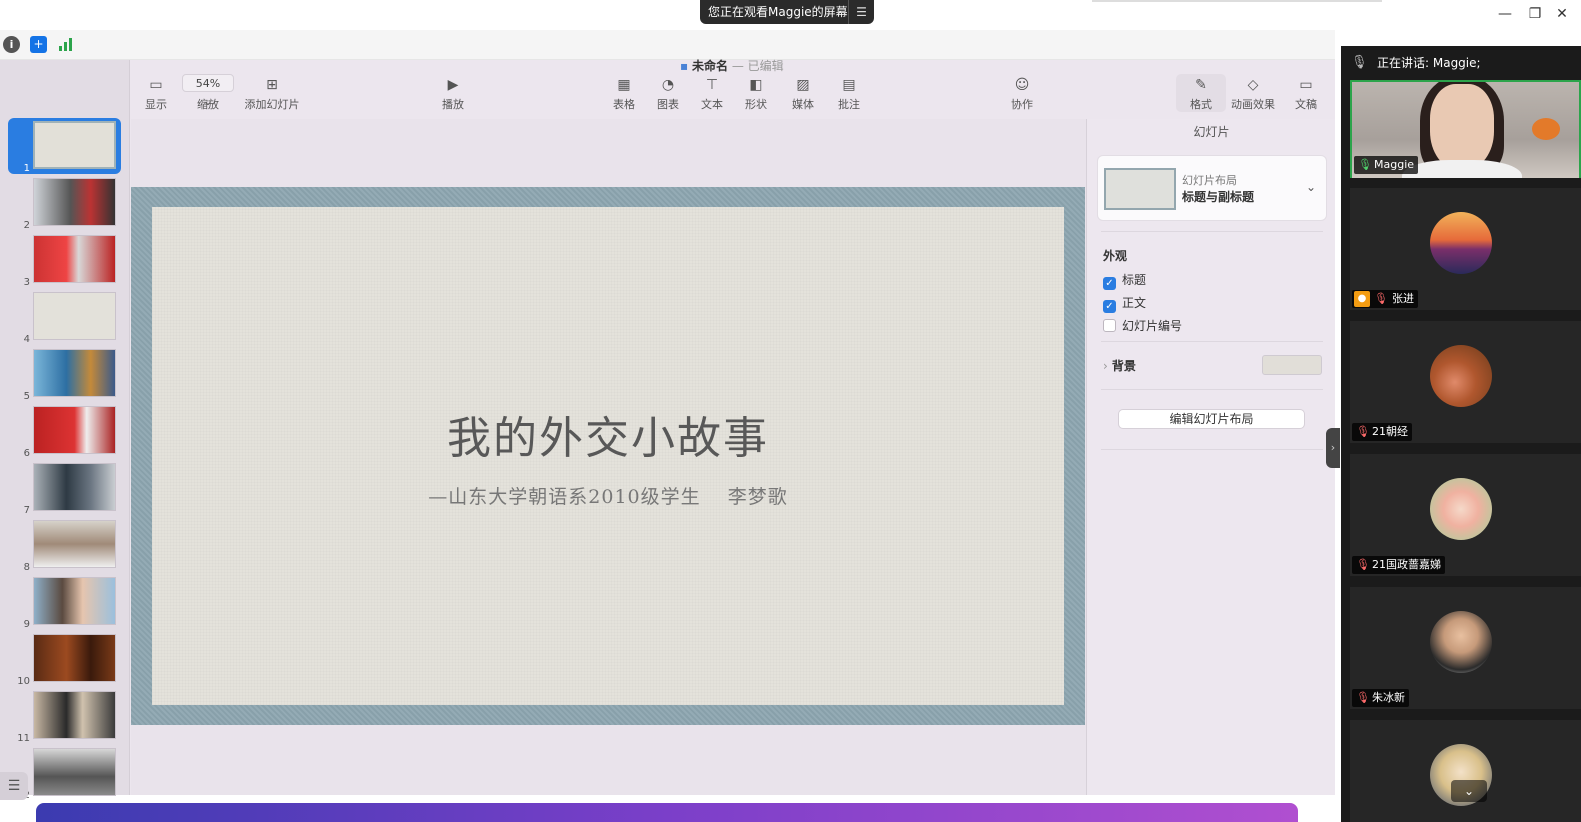 The height and width of the screenshot is (822, 1581). What do you see at coordinates (1124, 303) in the screenshot?
I see `body-checkbox: ✓ 正文` at bounding box center [1124, 303].